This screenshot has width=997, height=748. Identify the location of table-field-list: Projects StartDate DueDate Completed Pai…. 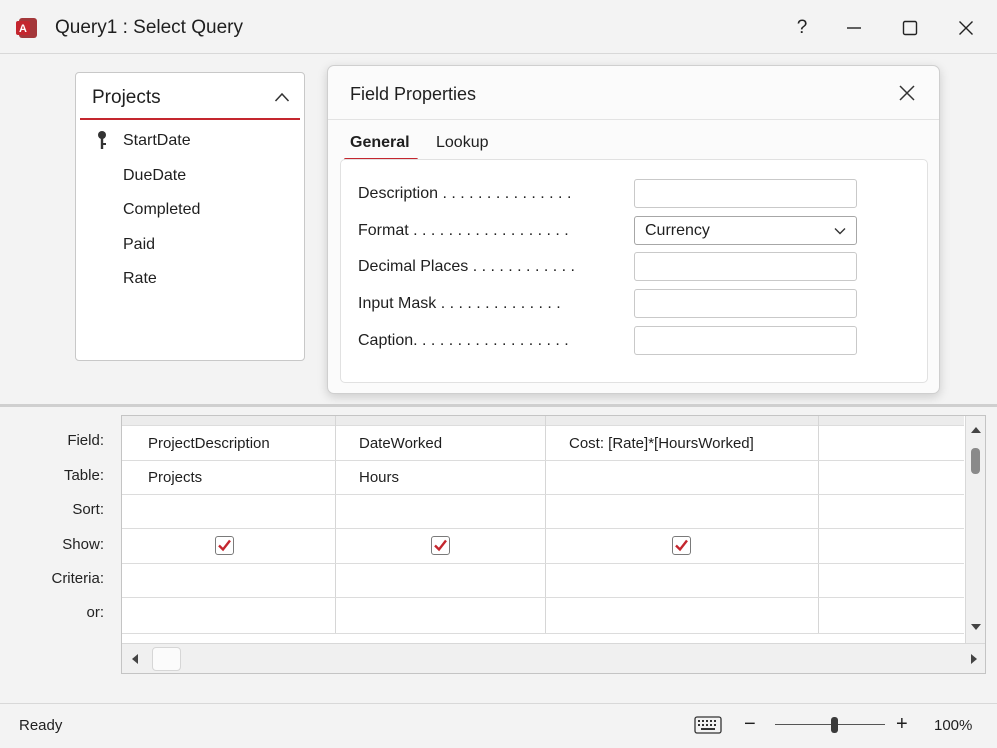
(190, 216).